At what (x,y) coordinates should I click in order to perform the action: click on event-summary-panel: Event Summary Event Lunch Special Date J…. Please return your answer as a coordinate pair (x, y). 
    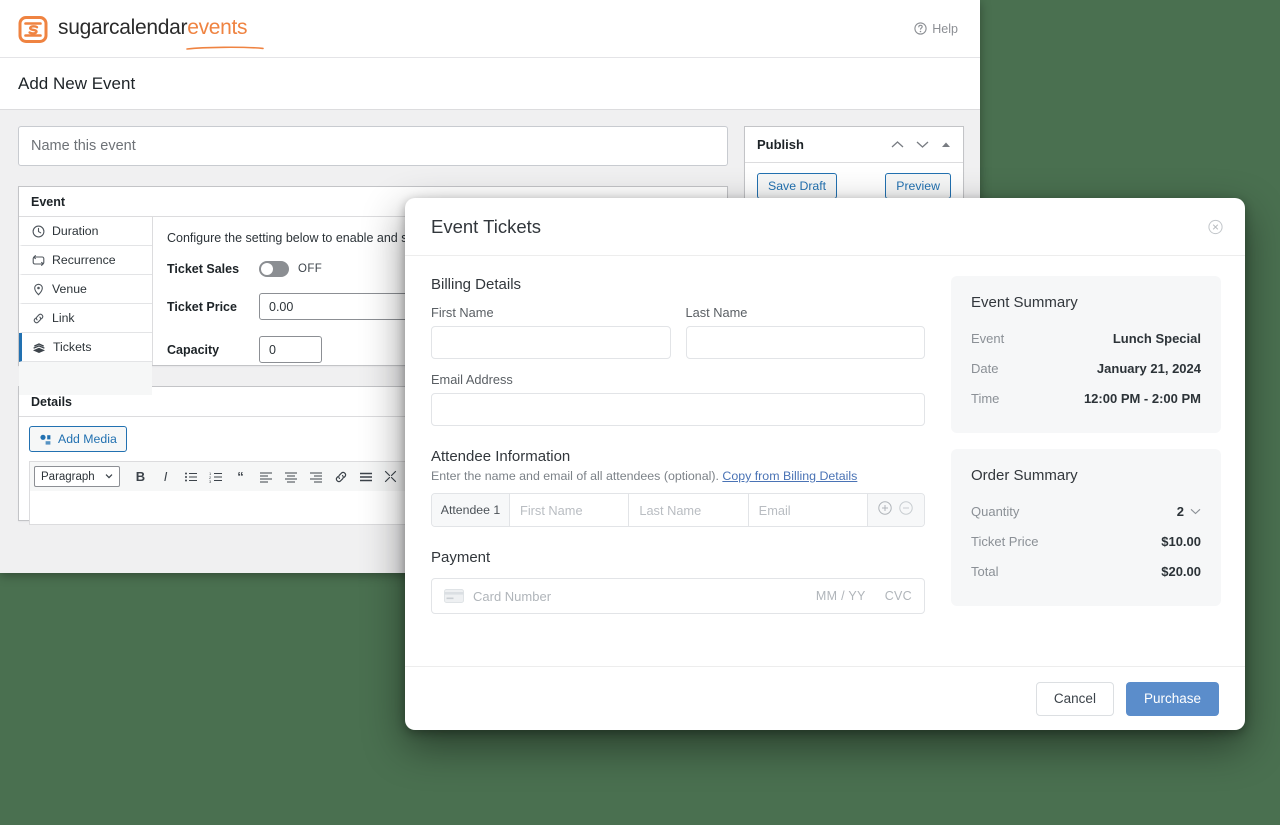
    Looking at the image, I should click on (1086, 354).